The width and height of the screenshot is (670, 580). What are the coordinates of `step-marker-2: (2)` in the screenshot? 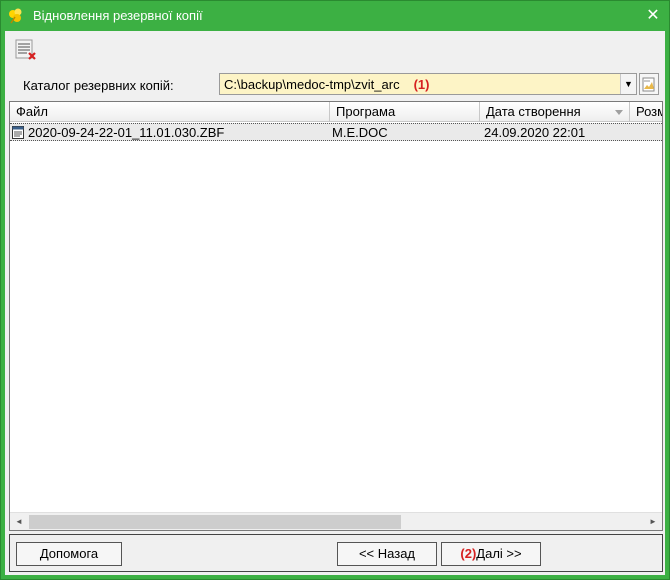 It's located at (468, 553).